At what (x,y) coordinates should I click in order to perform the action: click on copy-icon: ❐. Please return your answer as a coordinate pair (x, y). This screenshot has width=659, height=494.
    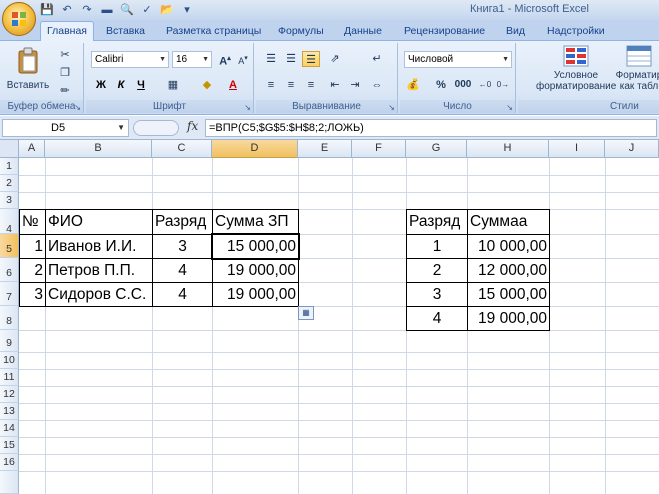
    Looking at the image, I should click on (65, 73).